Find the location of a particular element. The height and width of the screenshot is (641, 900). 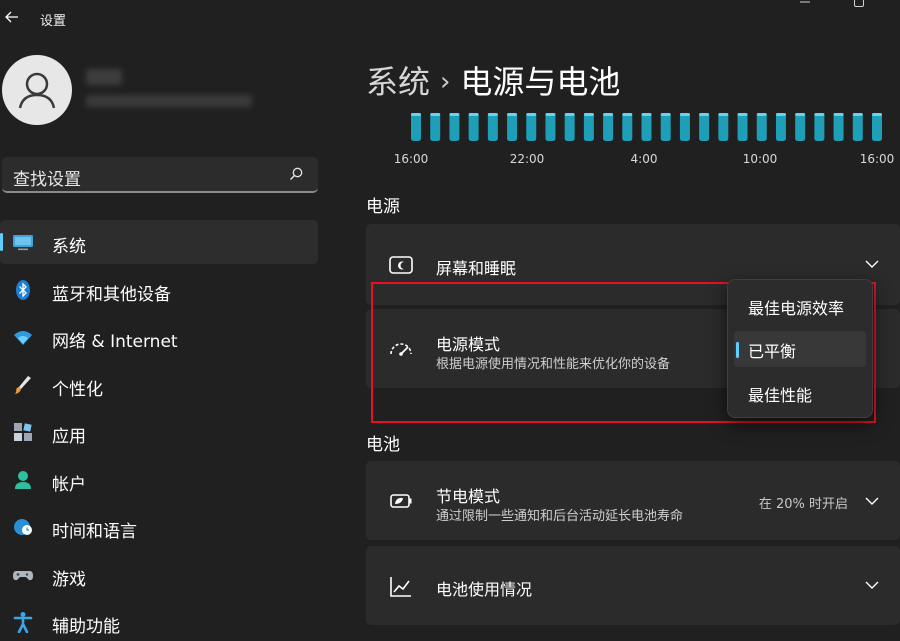

section-title-battery: 电池 is located at coordinates (383, 445).